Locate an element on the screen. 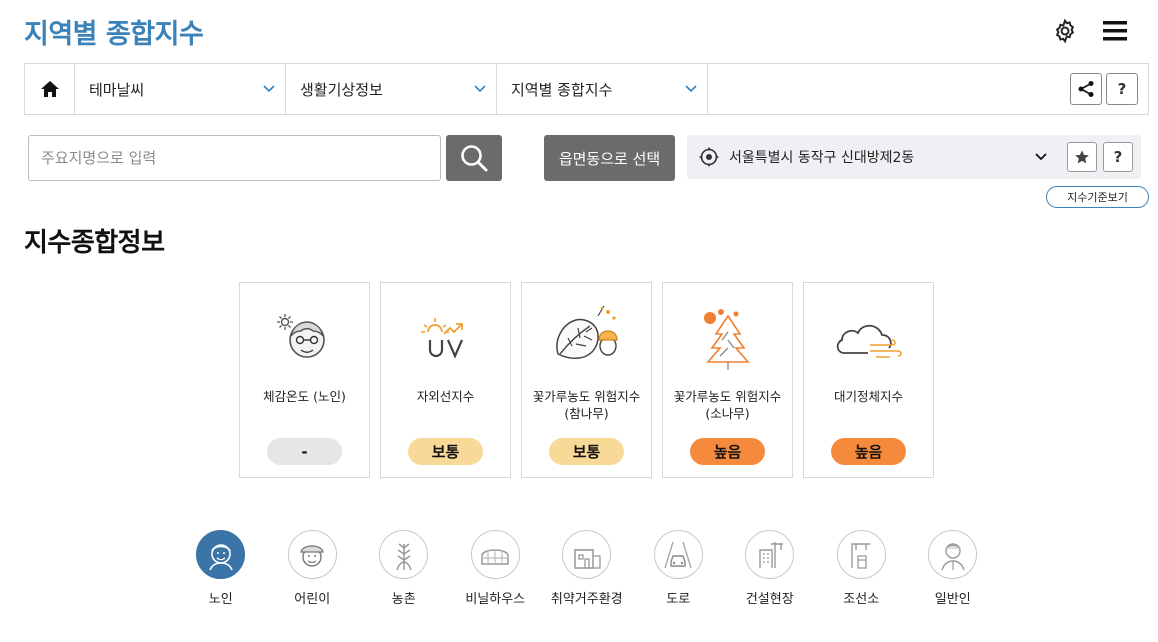 The image size is (1158, 642). target-tab-greenhouse: 비닐하우스 is located at coordinates (496, 568).